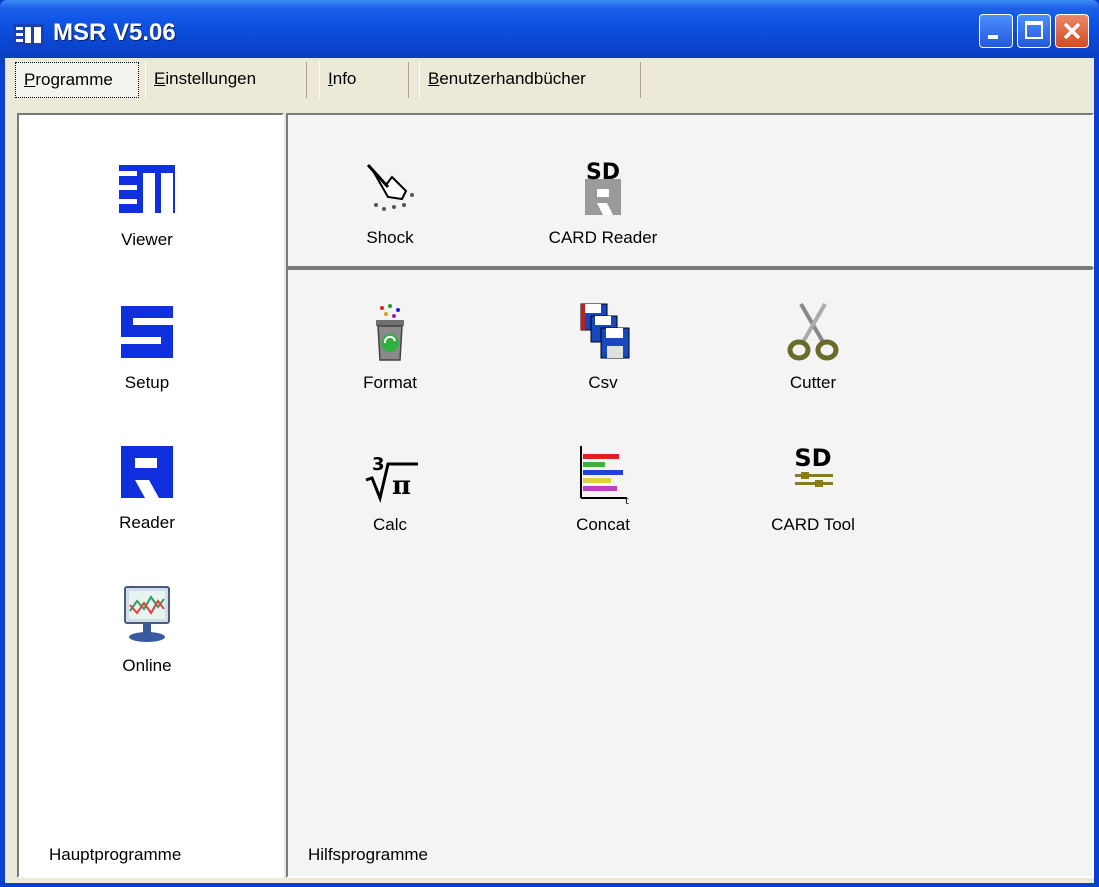  I want to click on setup-label: Setup, so click(147, 382).